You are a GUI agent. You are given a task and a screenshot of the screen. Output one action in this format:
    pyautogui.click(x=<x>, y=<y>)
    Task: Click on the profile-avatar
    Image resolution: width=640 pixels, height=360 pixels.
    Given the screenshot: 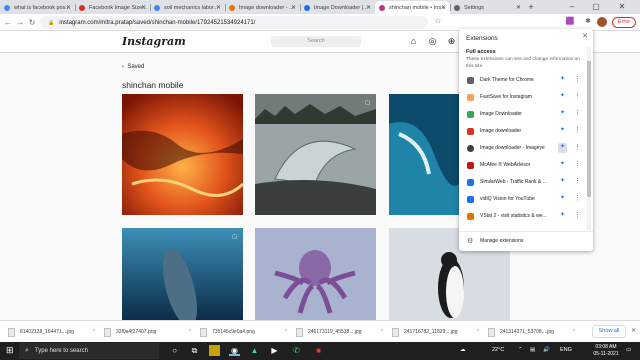 What is the action you would take?
    pyautogui.click(x=602, y=22)
    